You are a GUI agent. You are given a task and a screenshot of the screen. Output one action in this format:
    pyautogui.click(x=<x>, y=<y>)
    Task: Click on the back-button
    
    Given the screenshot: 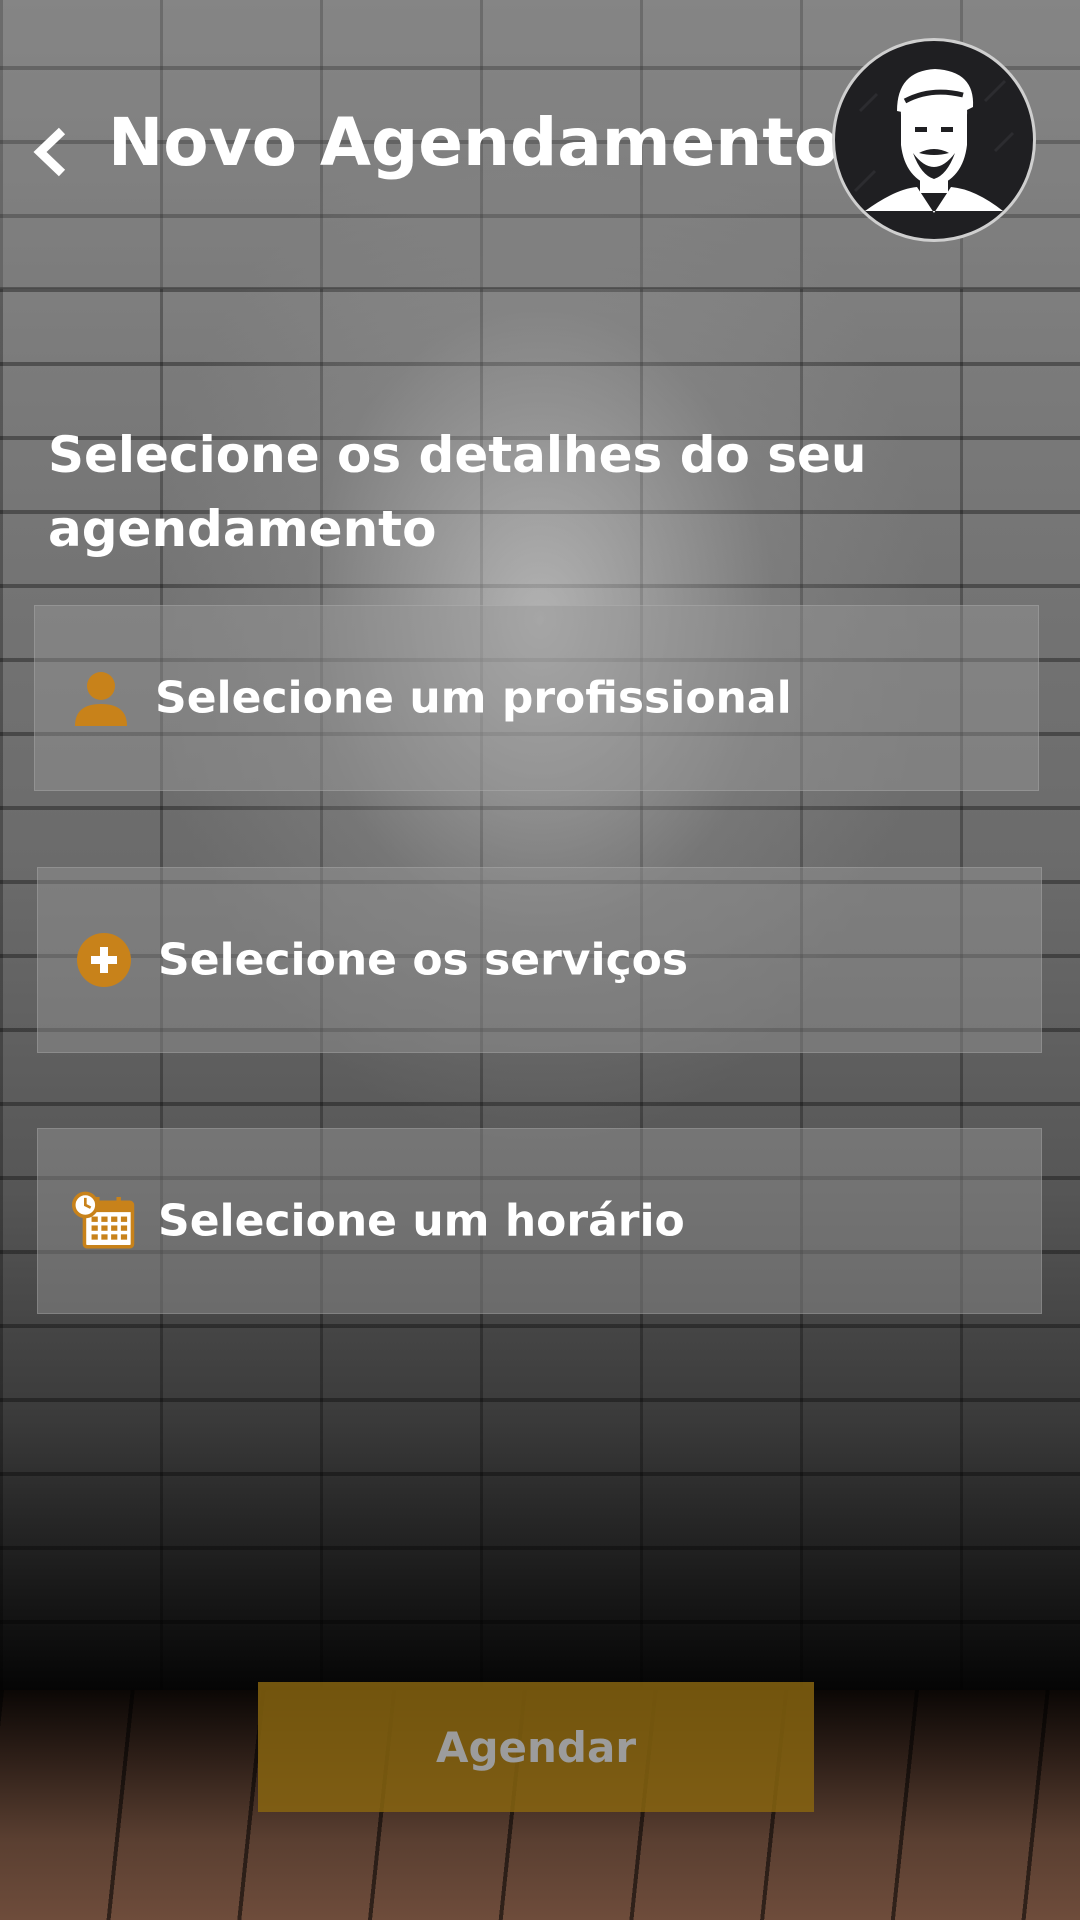 What is the action you would take?
    pyautogui.click(x=50, y=152)
    